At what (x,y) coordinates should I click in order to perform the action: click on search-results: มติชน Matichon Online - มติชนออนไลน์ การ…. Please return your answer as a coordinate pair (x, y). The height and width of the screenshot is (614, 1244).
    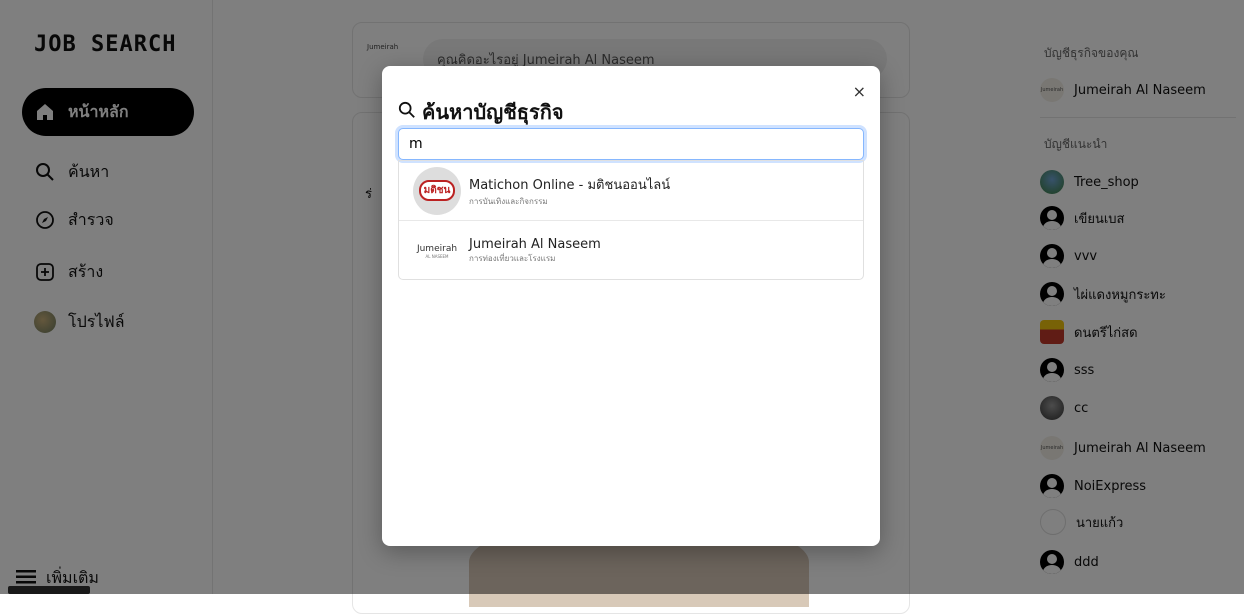
    Looking at the image, I should click on (631, 220).